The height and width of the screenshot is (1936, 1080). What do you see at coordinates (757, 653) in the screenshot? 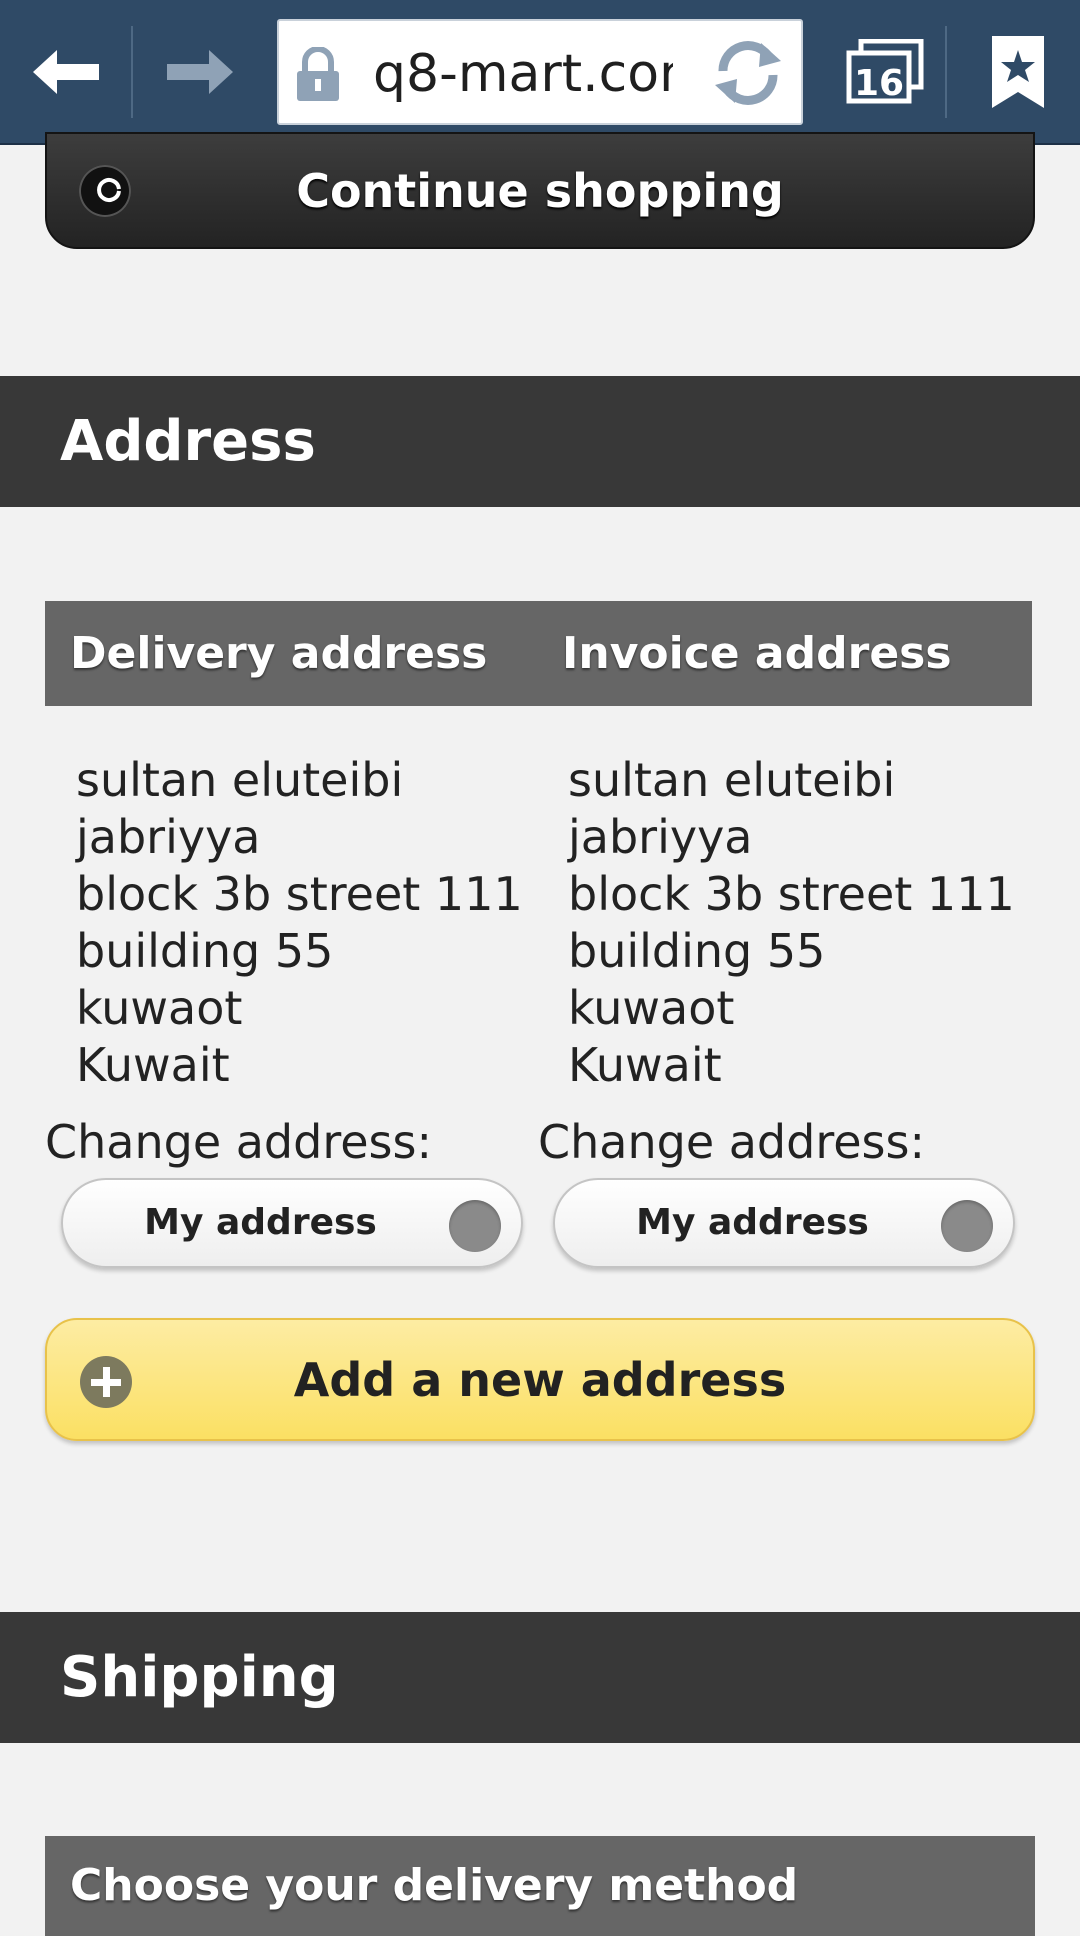
I see `invoice-address-header: Invoice address` at bounding box center [757, 653].